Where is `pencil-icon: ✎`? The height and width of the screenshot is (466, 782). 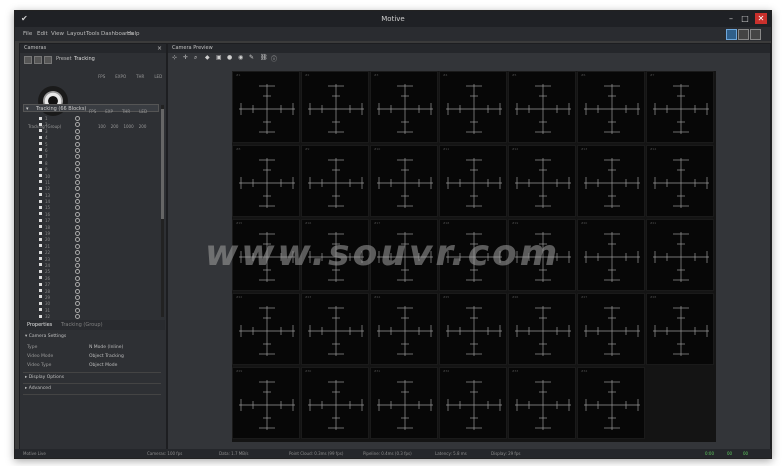
pencil-icon: ✎ is located at coordinates (251, 57).